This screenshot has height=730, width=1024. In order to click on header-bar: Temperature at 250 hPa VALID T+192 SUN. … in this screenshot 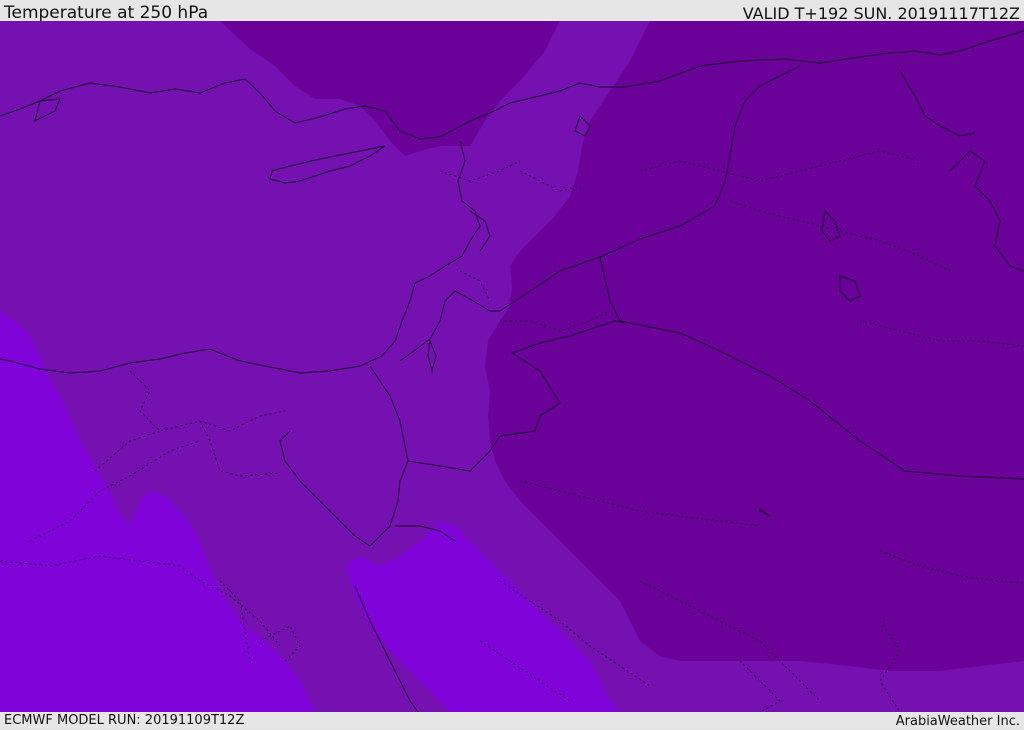, I will do `click(512, 11)`.